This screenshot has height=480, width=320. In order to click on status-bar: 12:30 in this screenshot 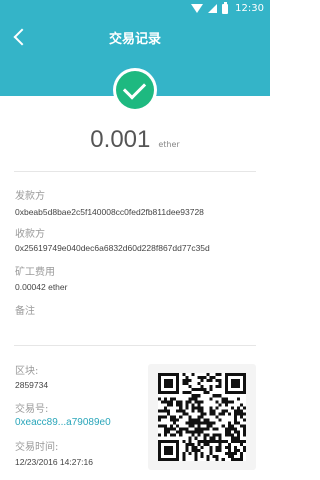, I will do `click(135, 9)`.